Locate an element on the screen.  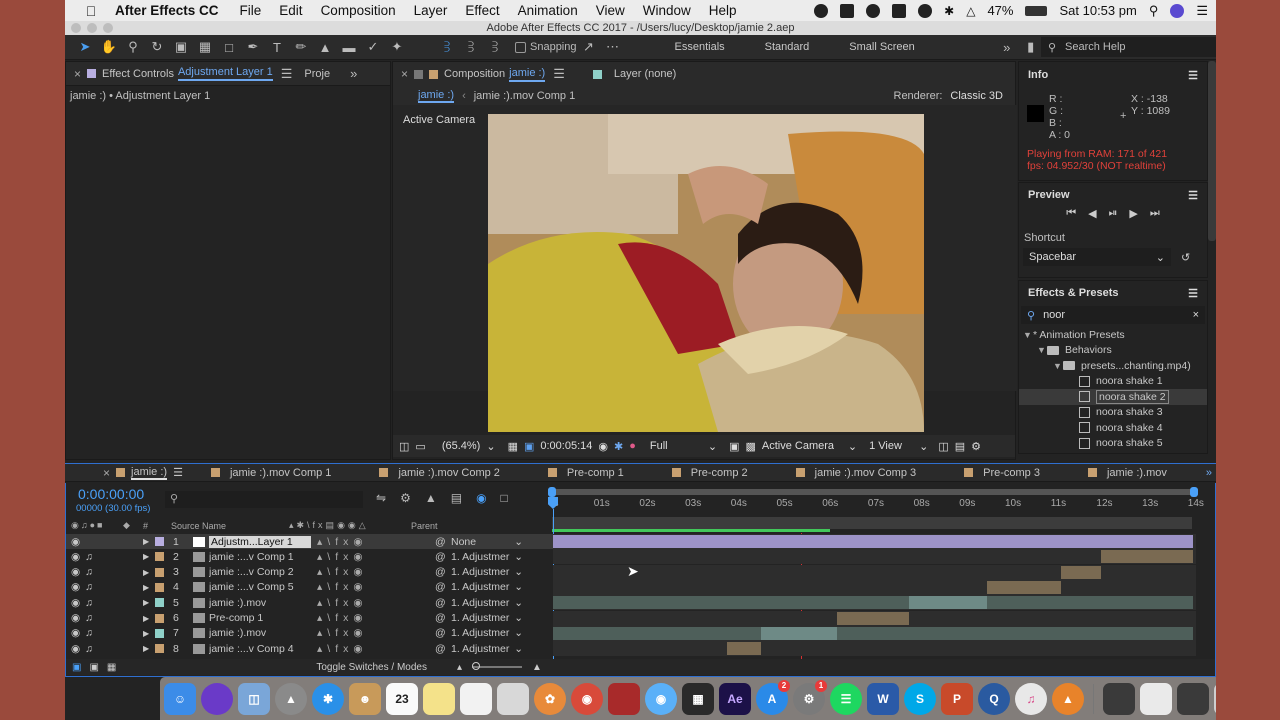
monitor-icon: ▭ is located at coordinates (420, 446).